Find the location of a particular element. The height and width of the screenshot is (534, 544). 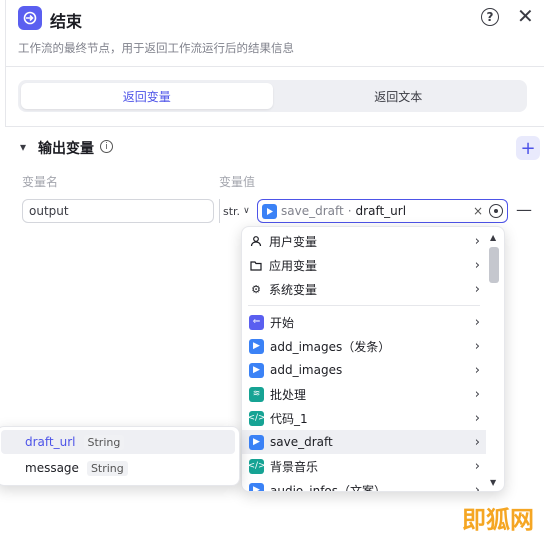

dropdown-item-node: ▶ add_images › is located at coordinates (364, 370).